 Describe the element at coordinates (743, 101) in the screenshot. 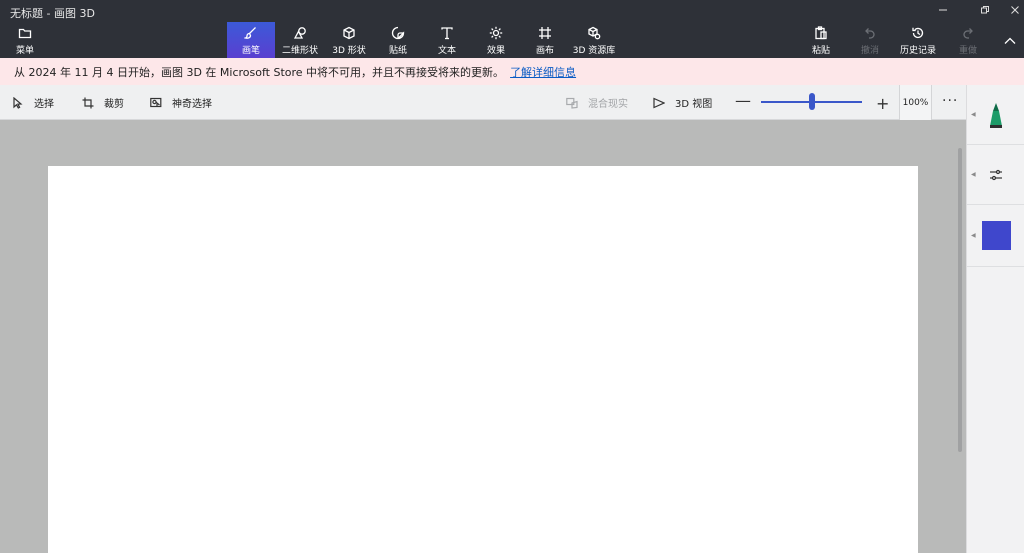

I see `zoom-out-button: —` at that location.